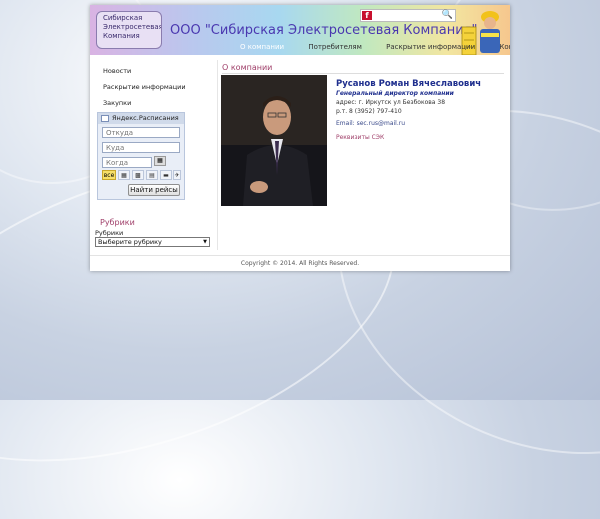 The image size is (600, 519). Describe the element at coordinates (369, 111) in the screenshot. I see `person-phone: р.т. 8 (3952) 797-410` at that location.